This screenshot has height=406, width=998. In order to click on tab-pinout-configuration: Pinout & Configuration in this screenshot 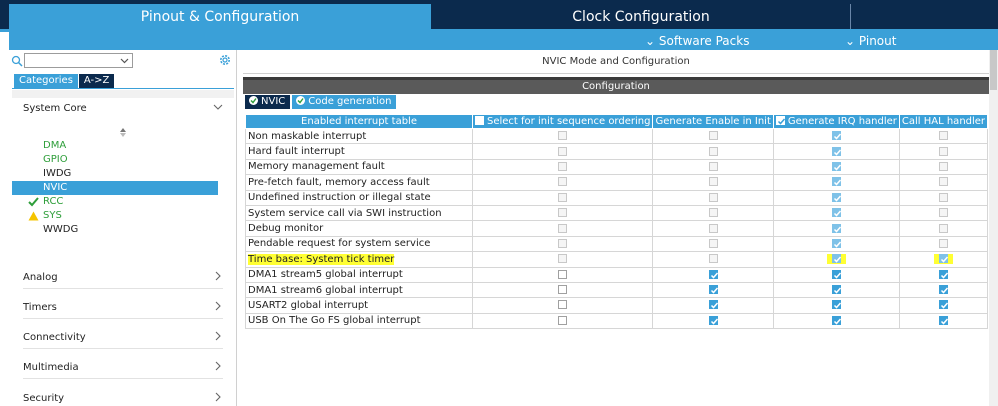, I will do `click(220, 16)`.